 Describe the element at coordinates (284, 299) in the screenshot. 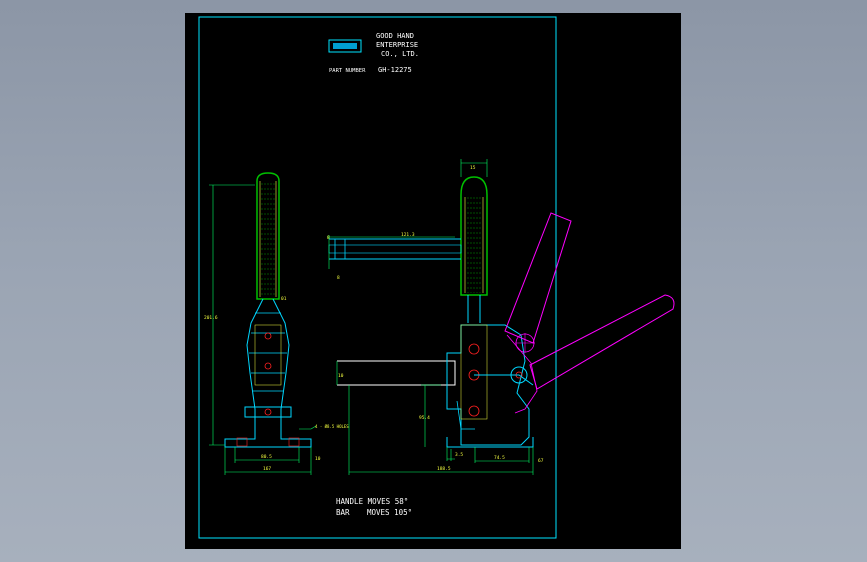

I see `pivot-label: 01` at that location.